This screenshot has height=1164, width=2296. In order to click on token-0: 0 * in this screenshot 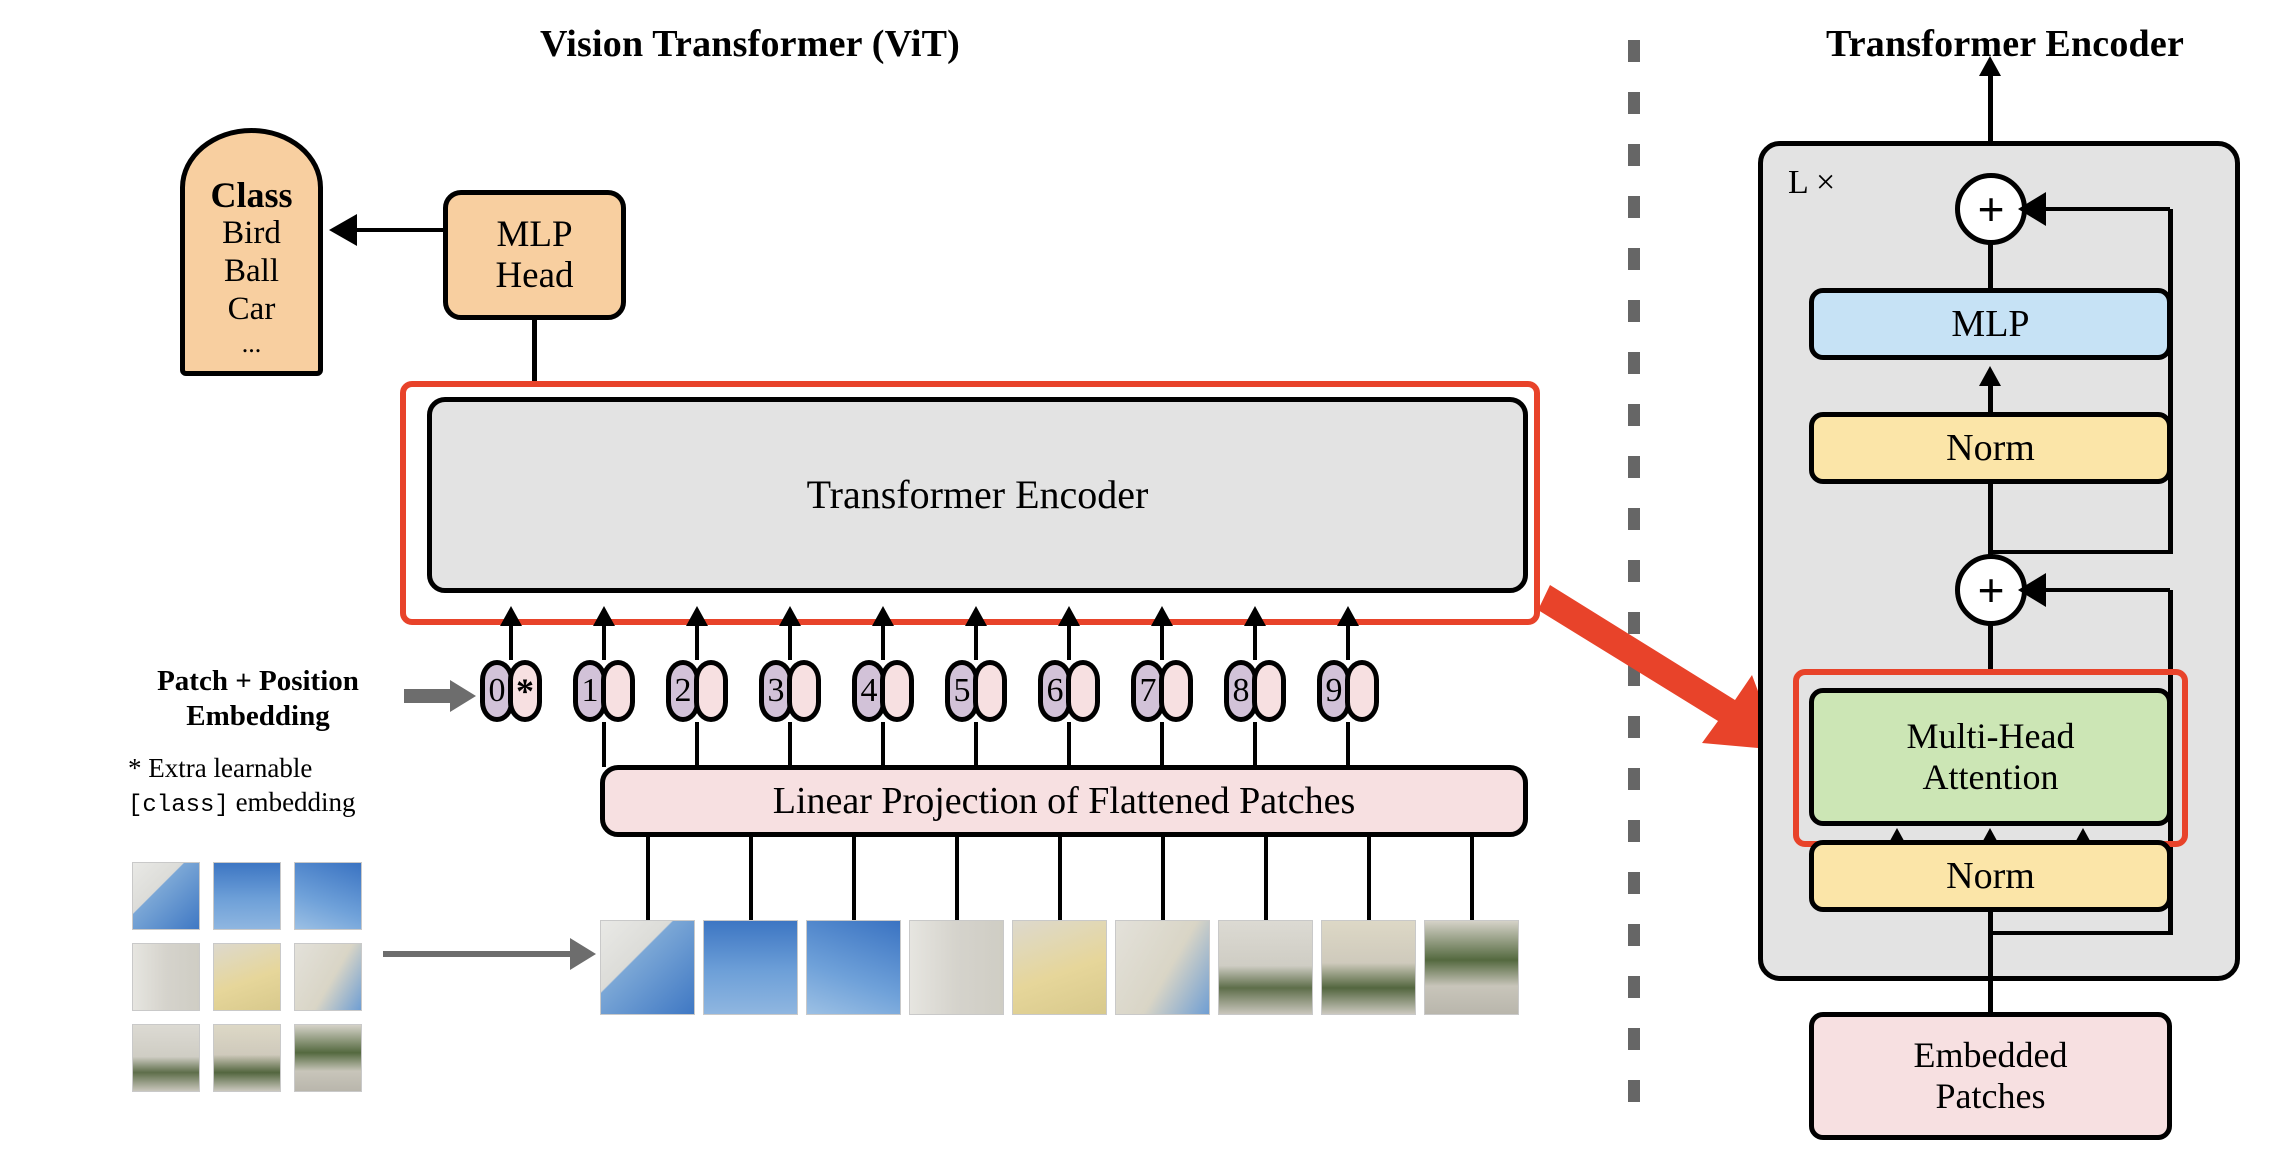, I will do `click(511, 691)`.